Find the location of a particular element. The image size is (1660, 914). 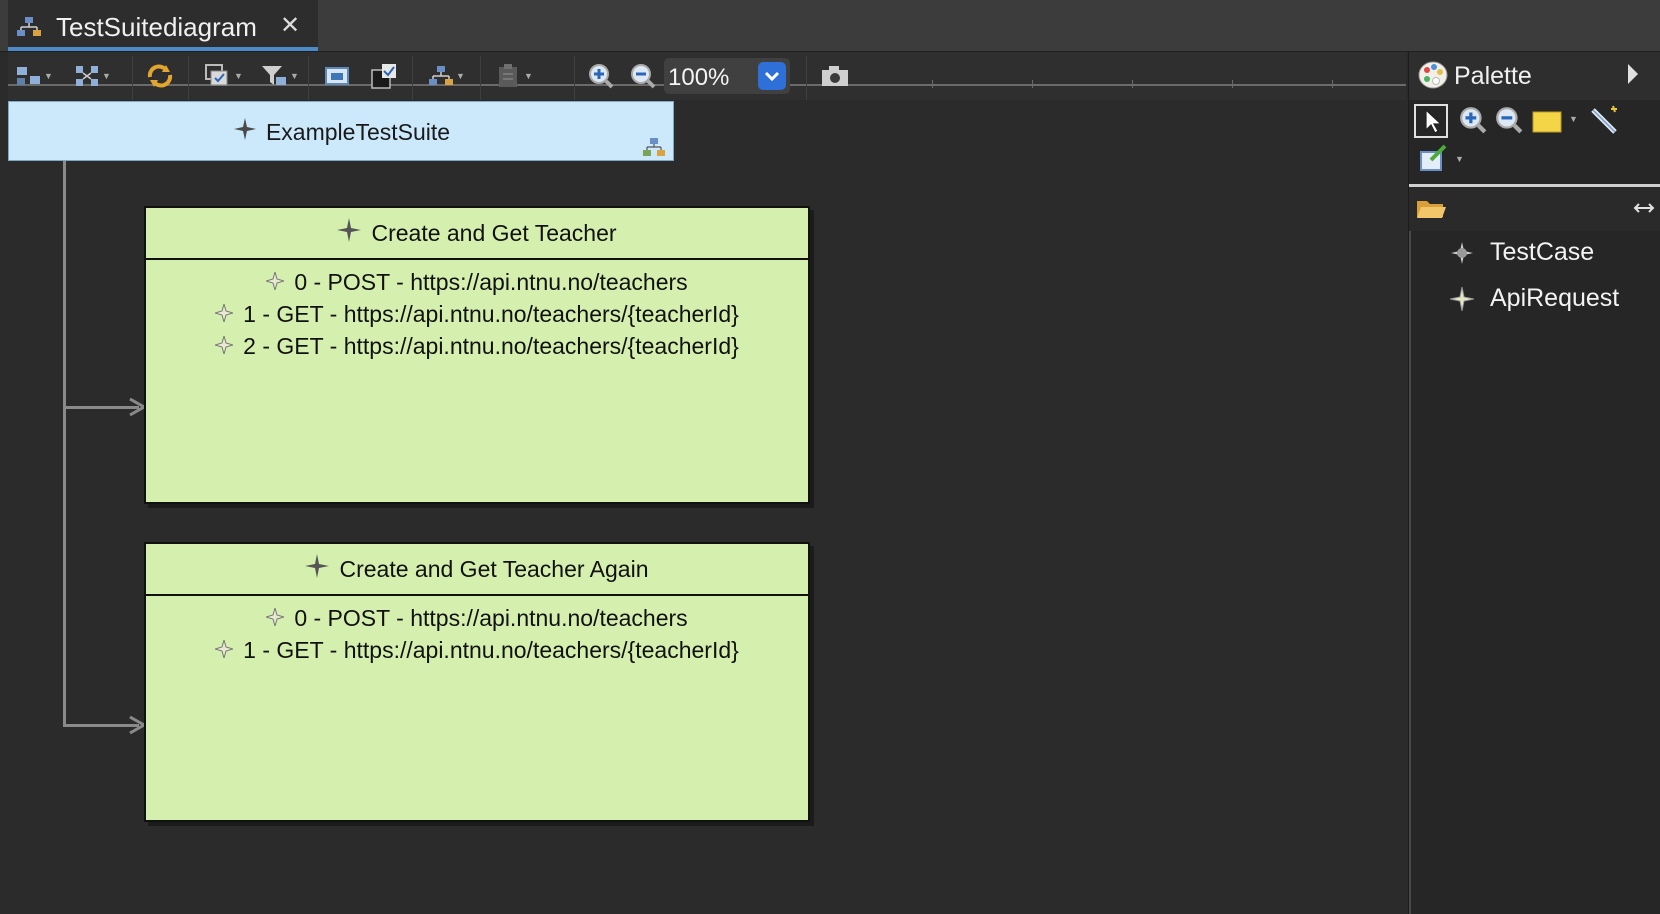

collapse-palette-icon is located at coordinates (1633, 74).